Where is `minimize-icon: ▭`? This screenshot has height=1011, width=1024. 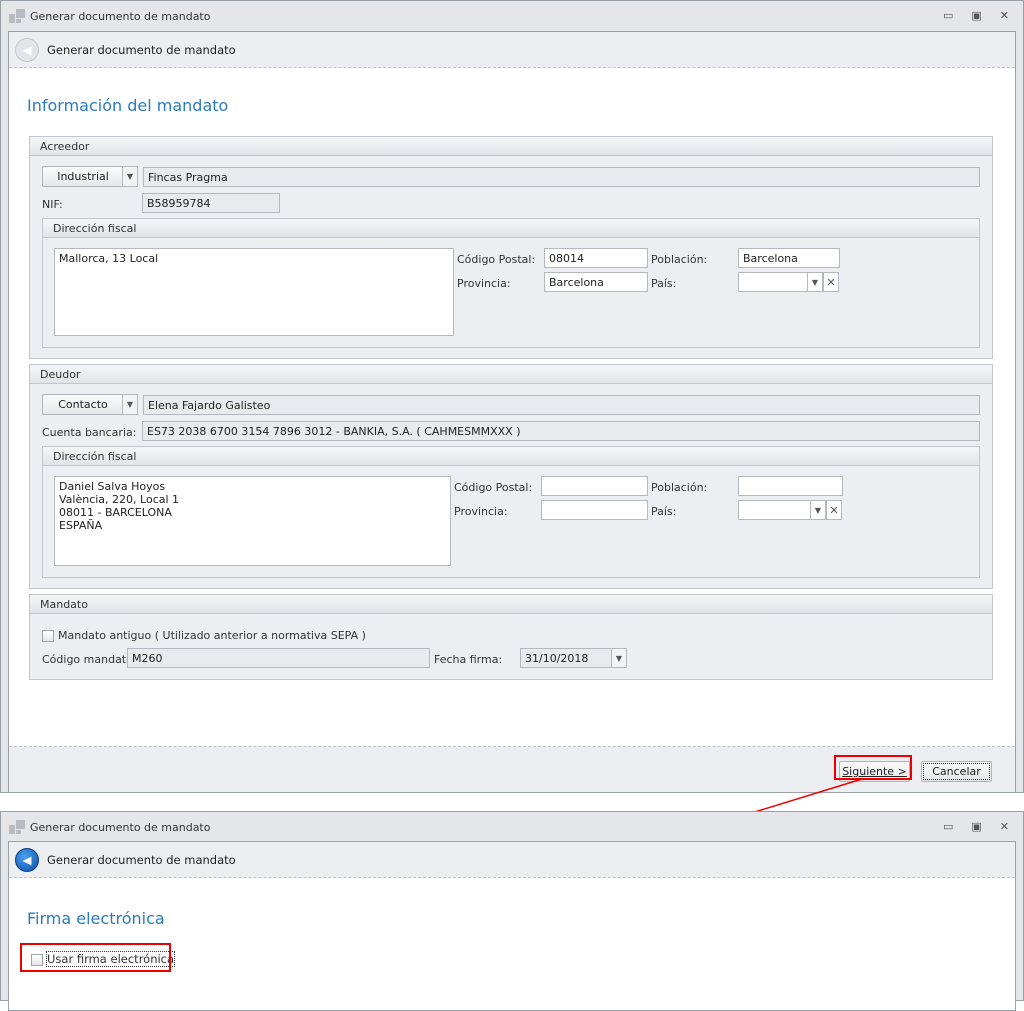 minimize-icon: ▭ is located at coordinates (948, 826).